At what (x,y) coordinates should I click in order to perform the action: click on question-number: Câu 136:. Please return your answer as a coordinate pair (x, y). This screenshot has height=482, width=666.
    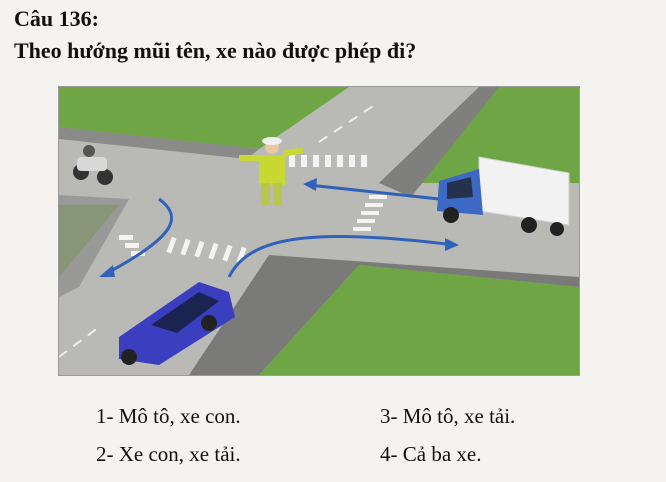
    Looking at the image, I should click on (56, 18).